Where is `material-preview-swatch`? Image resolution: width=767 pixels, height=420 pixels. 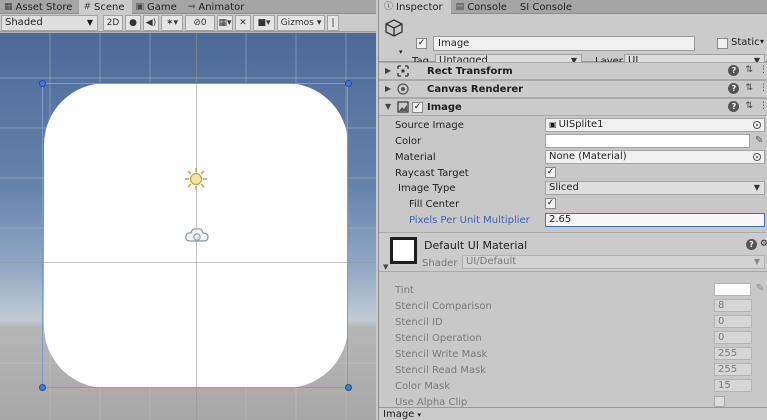 material-preview-swatch is located at coordinates (403, 250).